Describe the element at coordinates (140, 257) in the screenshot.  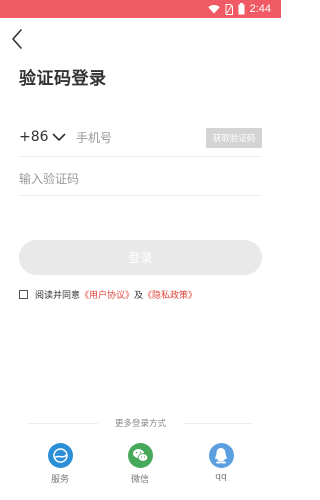
I see `login-button: 登录` at that location.